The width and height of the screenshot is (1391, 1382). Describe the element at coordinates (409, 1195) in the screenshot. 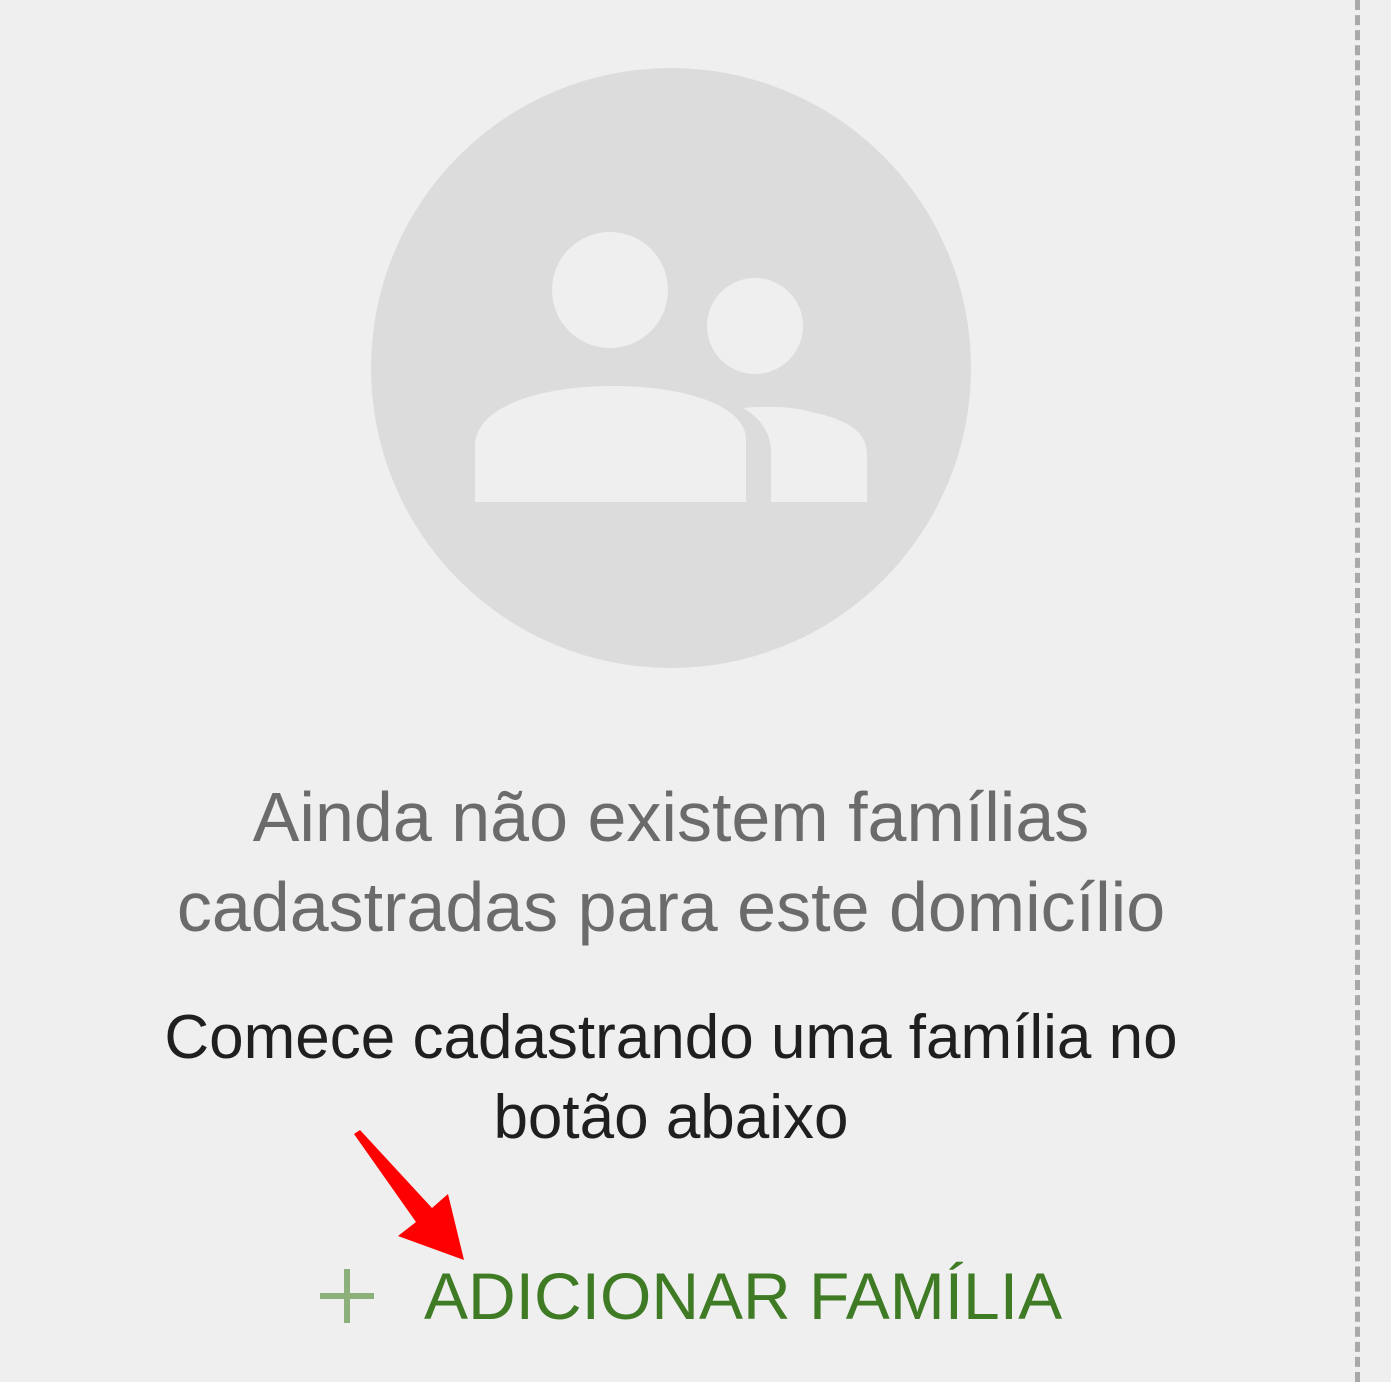

I see `red-arrow-icon` at that location.